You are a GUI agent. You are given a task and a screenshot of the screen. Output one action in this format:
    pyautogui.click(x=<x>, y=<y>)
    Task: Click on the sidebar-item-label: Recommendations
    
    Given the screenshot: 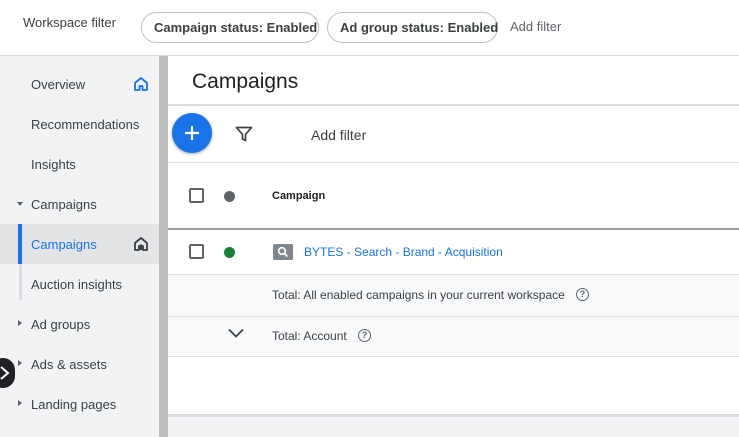 What is the action you would take?
    pyautogui.click(x=85, y=124)
    